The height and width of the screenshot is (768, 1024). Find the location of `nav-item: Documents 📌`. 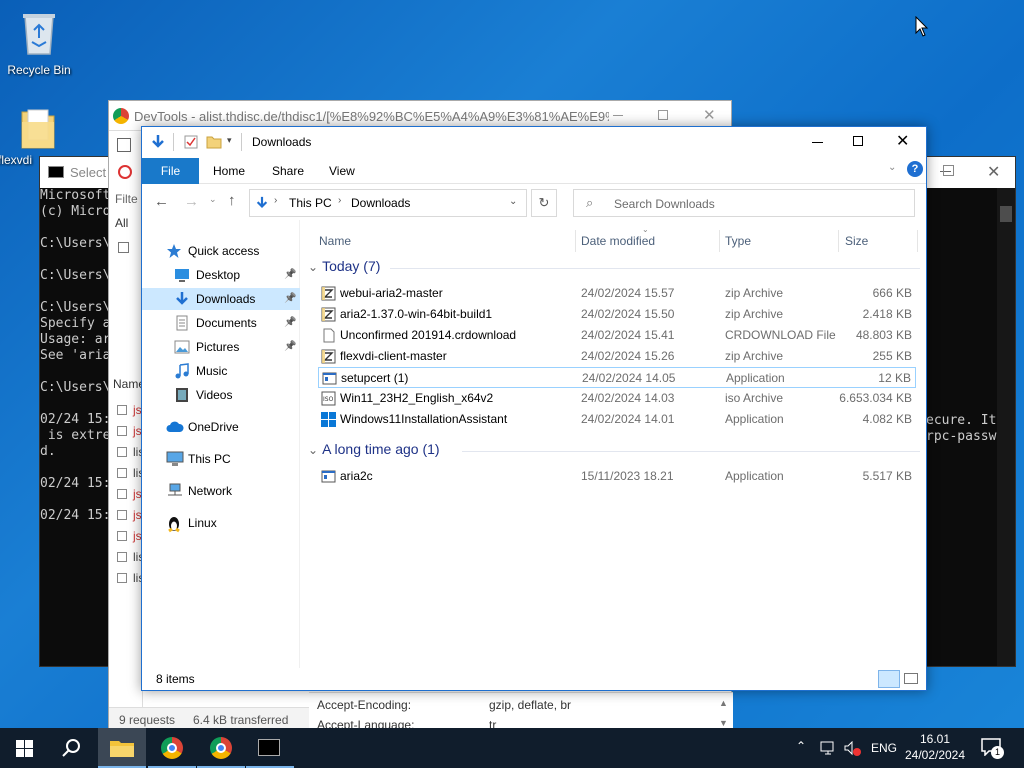

nav-item: Documents 📌 is located at coordinates (221, 323).